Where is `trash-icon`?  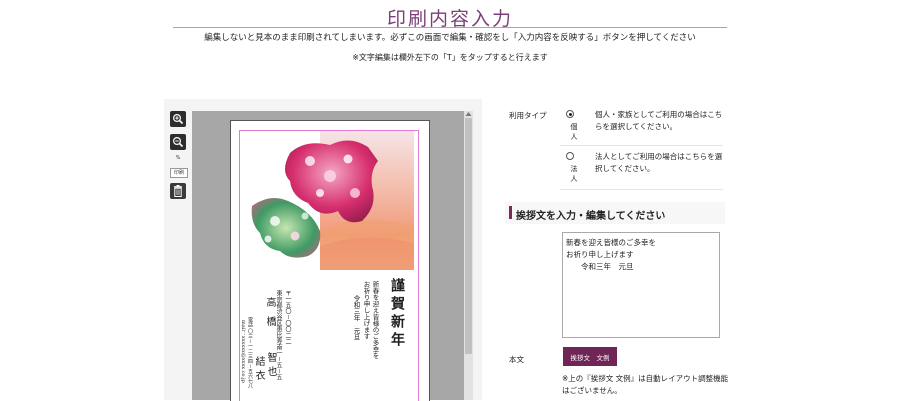
trash-icon is located at coordinates (178, 191).